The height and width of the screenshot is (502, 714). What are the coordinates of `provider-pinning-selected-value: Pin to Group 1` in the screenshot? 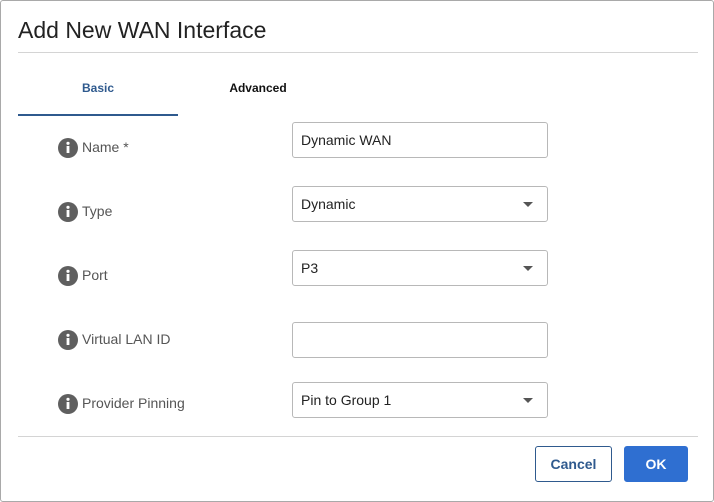 It's located at (346, 400).